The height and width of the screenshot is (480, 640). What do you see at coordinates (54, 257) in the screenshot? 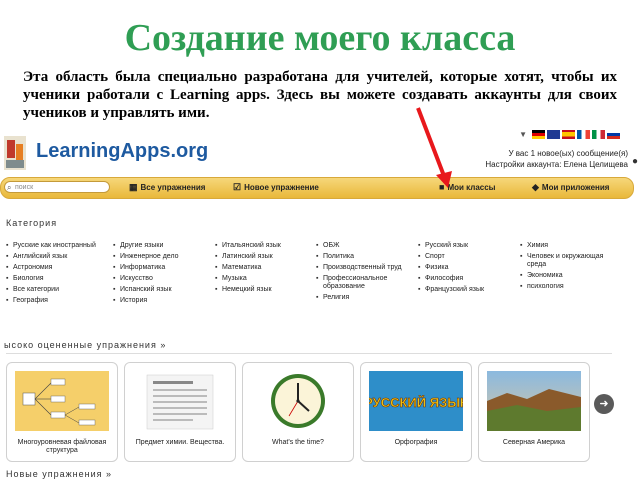
I see `category-link: Английский язык` at bounding box center [54, 257].